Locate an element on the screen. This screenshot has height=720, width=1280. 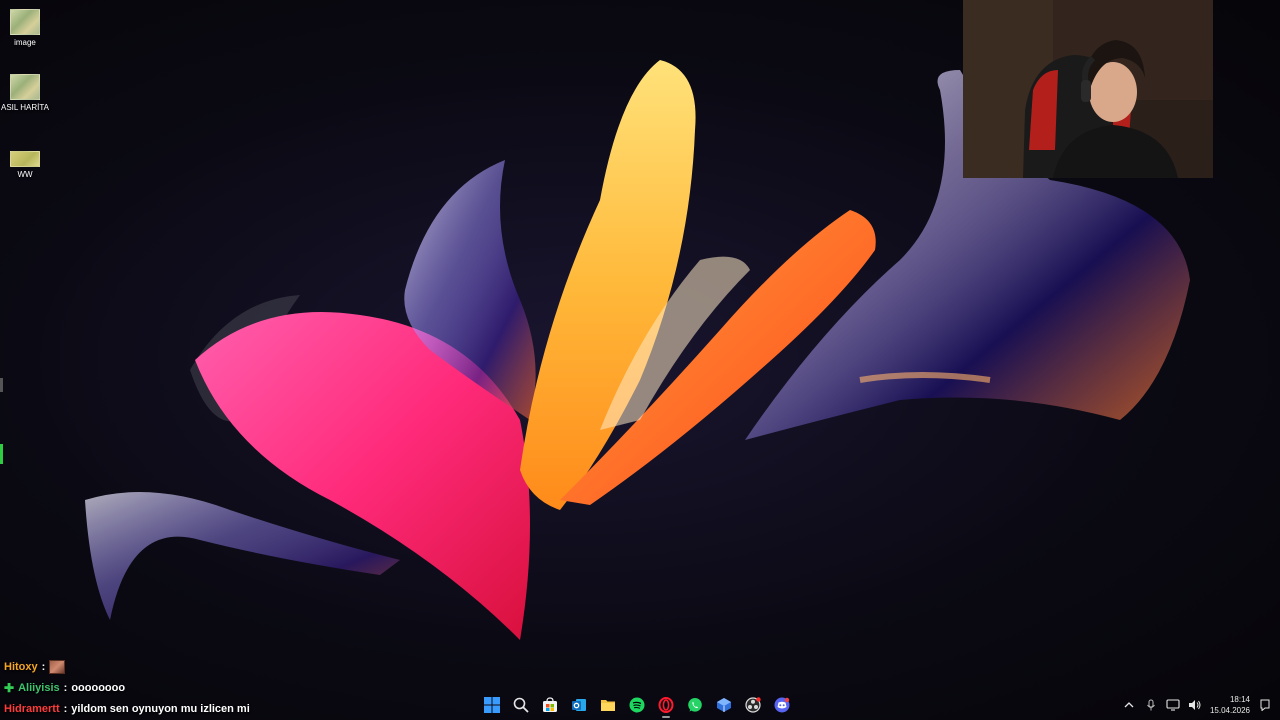
edge-marker-green is located at coordinates (1, 454).